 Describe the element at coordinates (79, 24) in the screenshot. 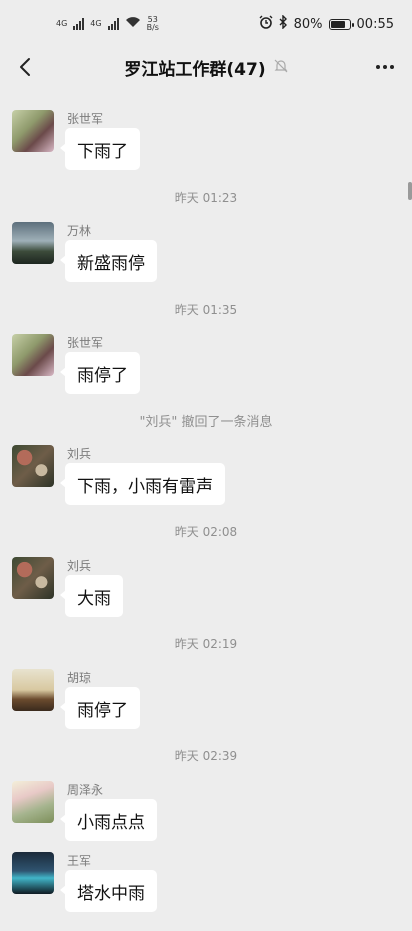

I see `signal-icon` at that location.